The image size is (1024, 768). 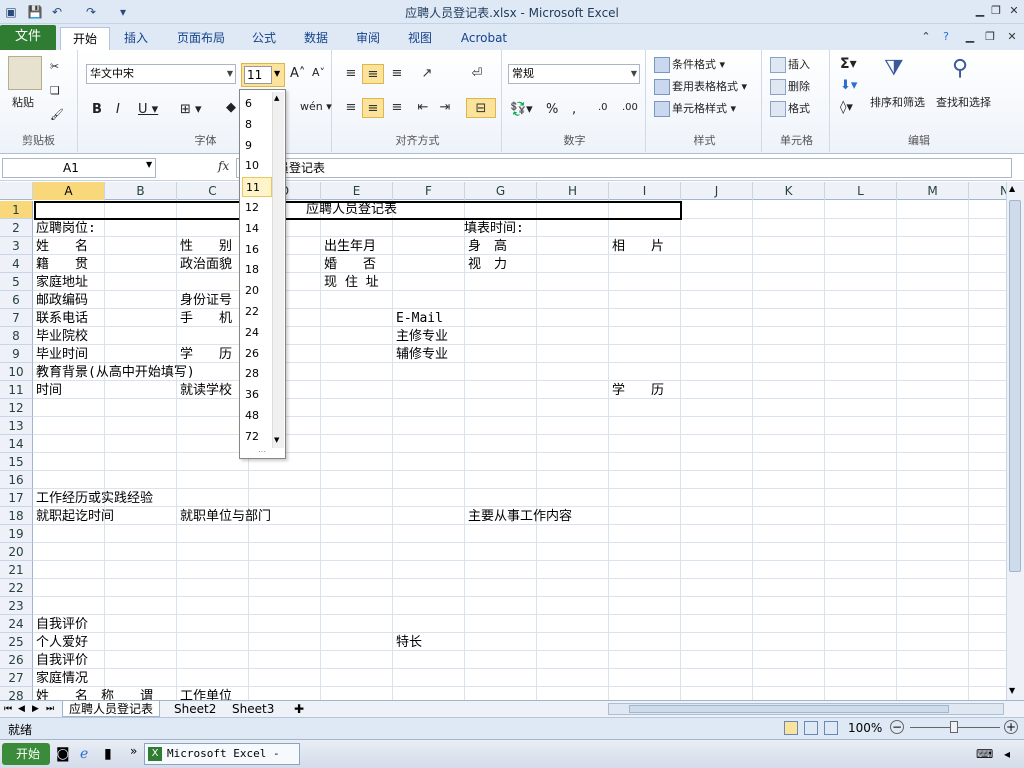 I want to click on row-header: 8, so click(x=16, y=336).